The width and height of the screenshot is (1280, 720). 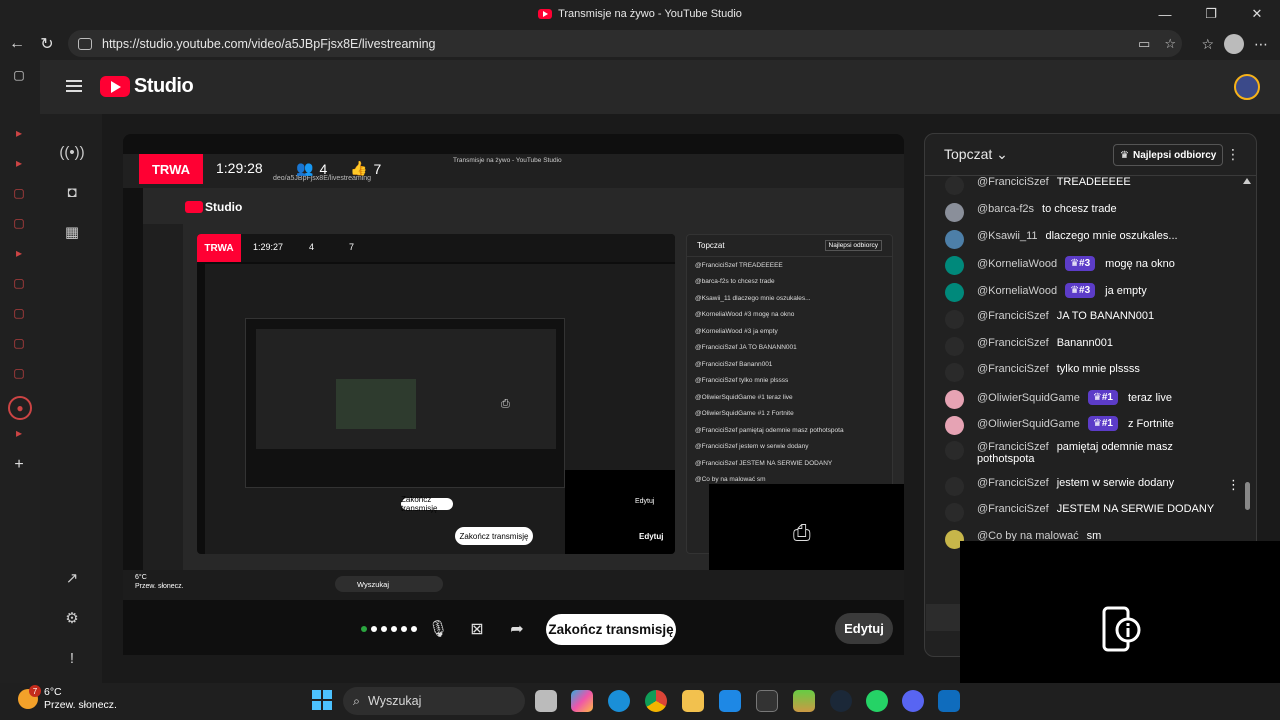 What do you see at coordinates (949, 701) in the screenshot?
I see `app-icon` at bounding box center [949, 701].